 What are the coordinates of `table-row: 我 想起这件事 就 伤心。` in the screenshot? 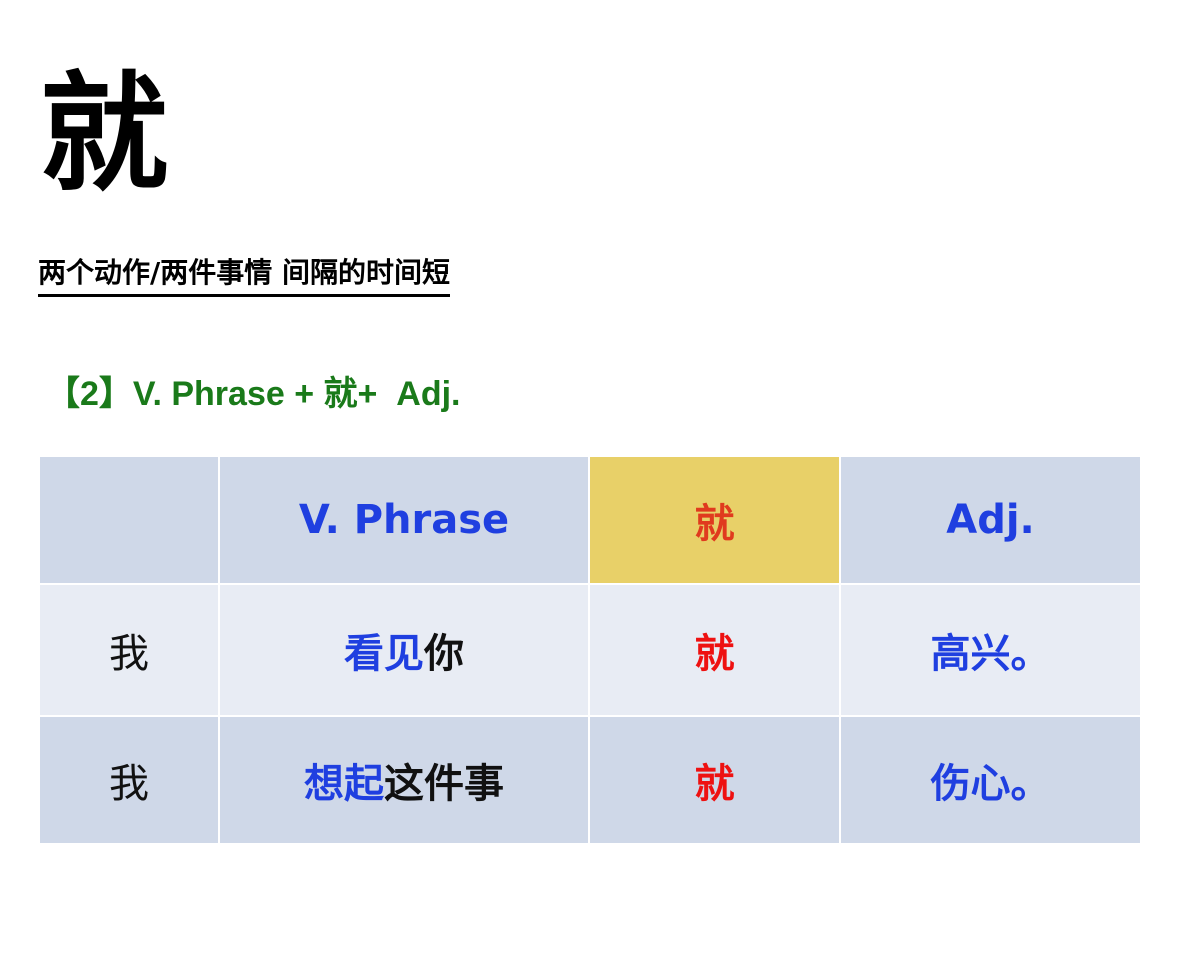 It's located at (590, 780).